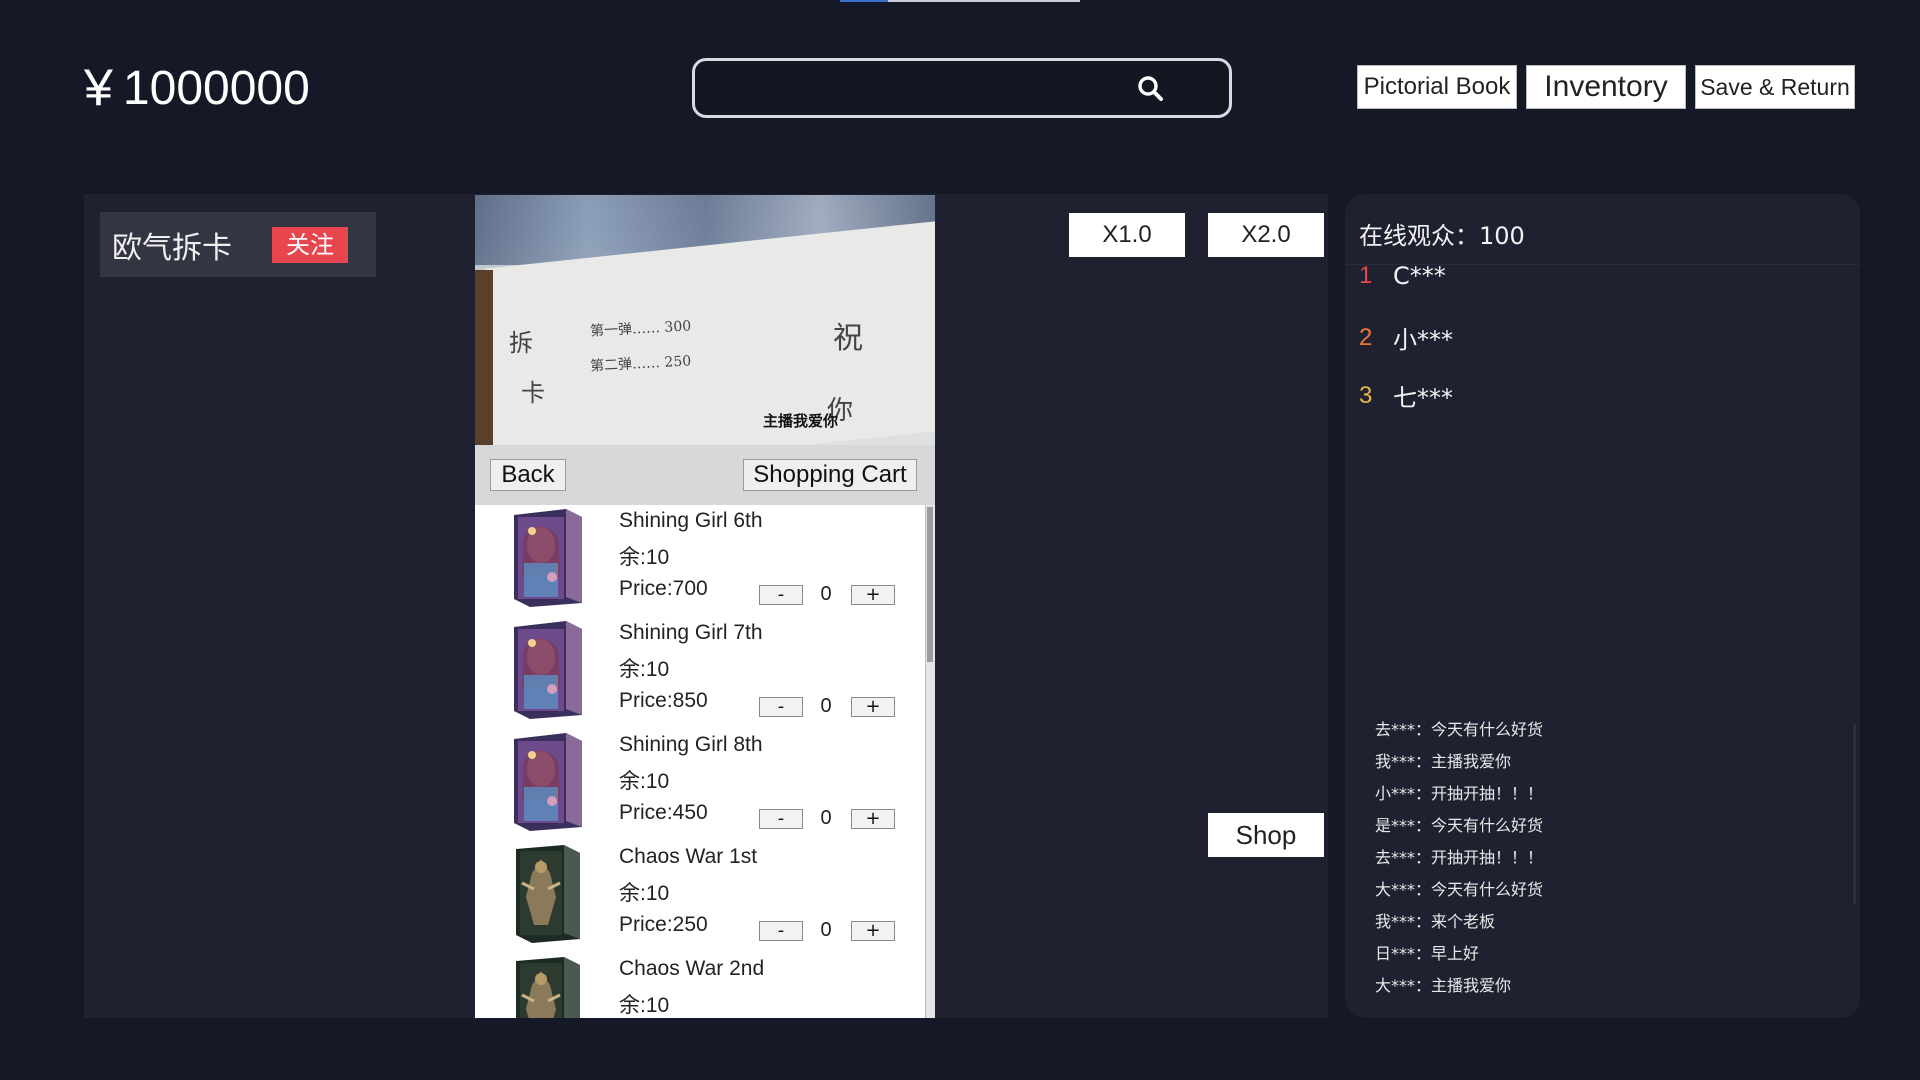 This screenshot has width=1920, height=1080. I want to click on ranking-user: C***, so click(1419, 276).